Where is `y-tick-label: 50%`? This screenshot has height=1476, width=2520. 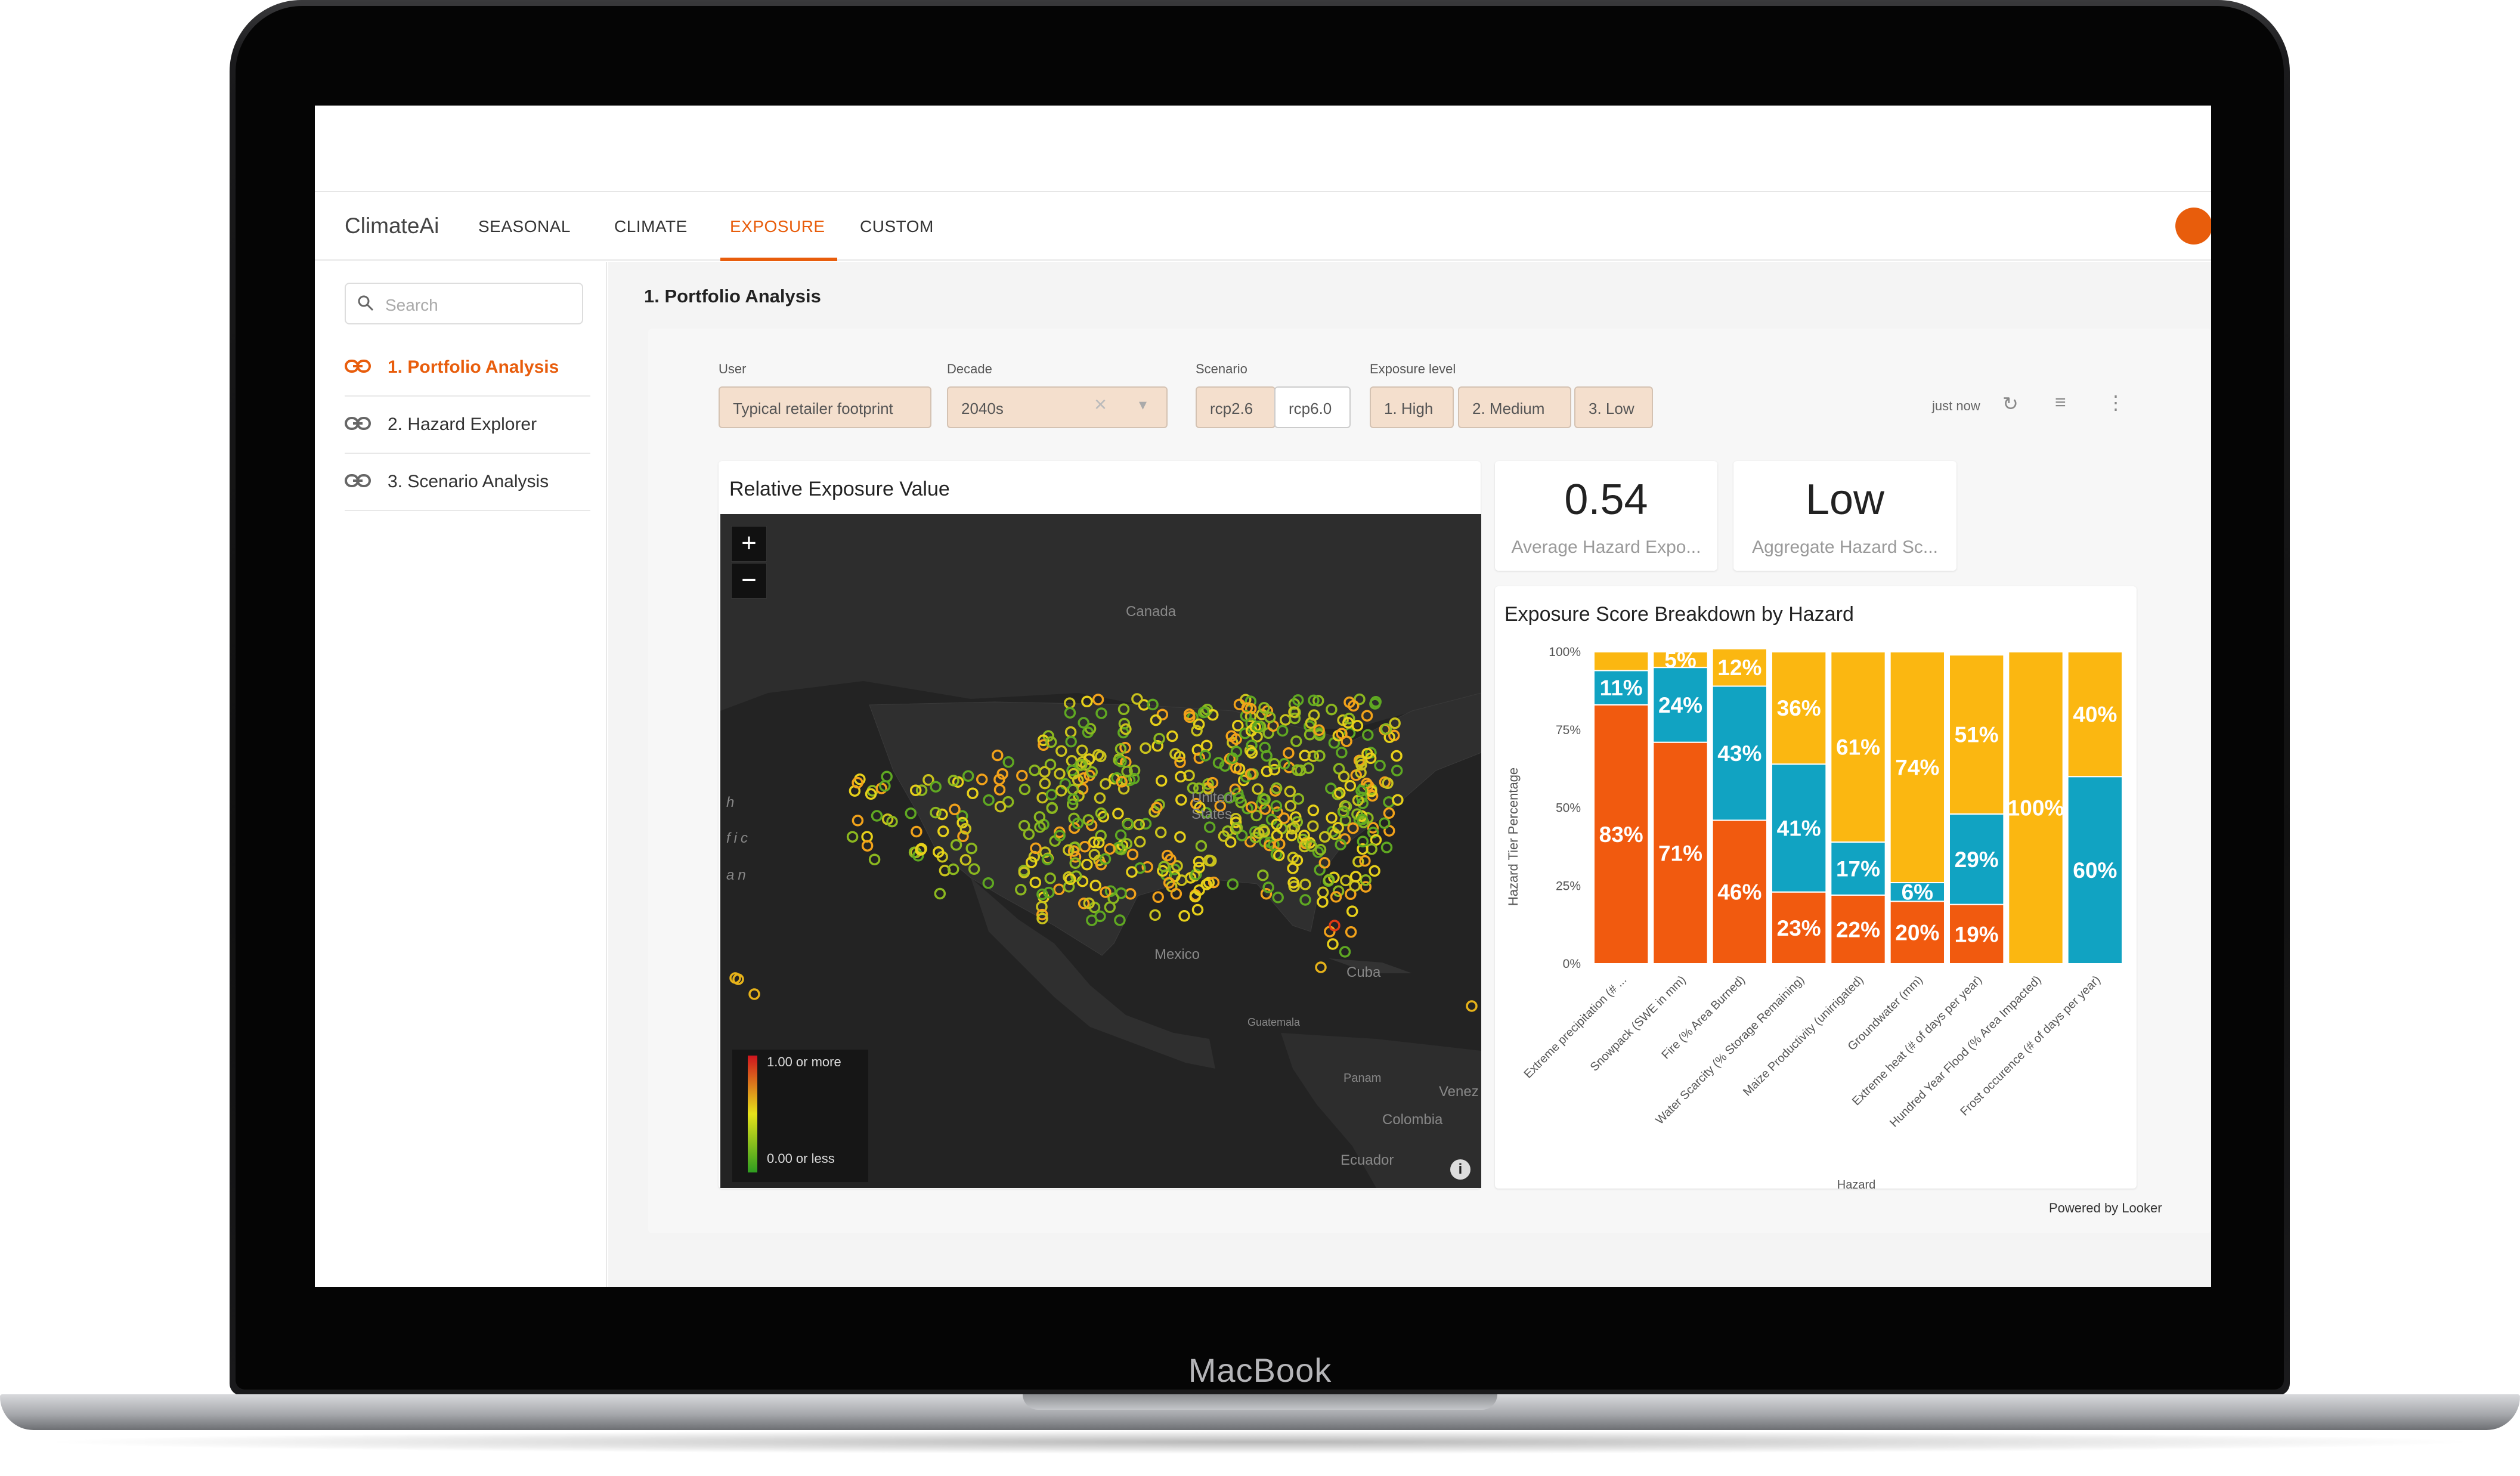
y-tick-label: 50% is located at coordinates (1568, 808).